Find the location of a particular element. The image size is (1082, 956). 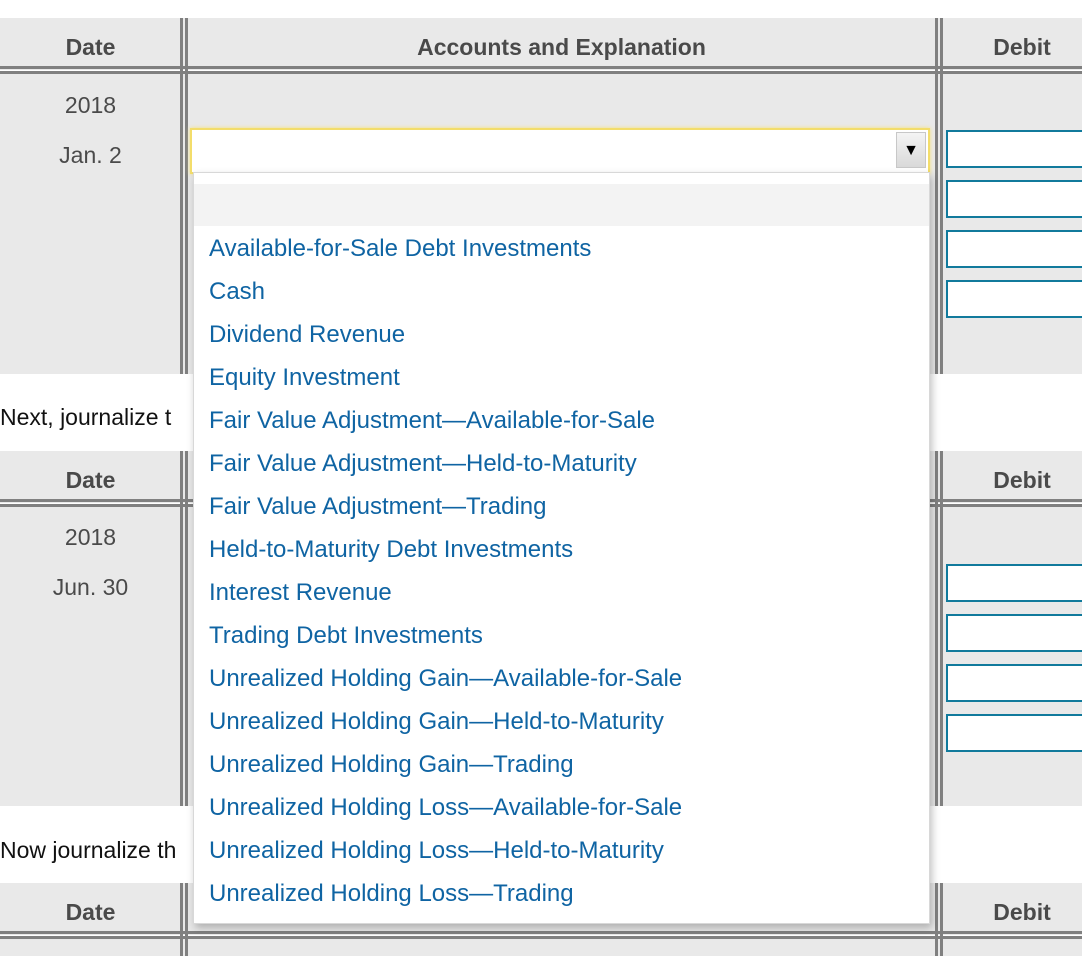

instruction-text: Next, journalize t is located at coordinates (86, 417).